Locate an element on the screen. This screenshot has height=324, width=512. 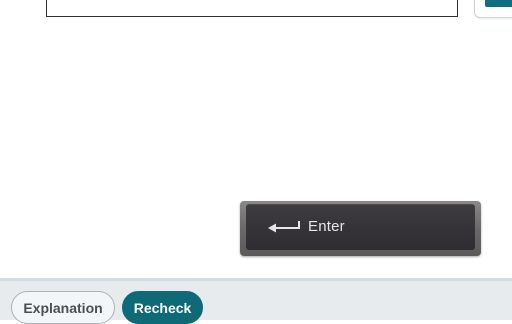
enter-key-legend: Enter is located at coordinates (305, 226).